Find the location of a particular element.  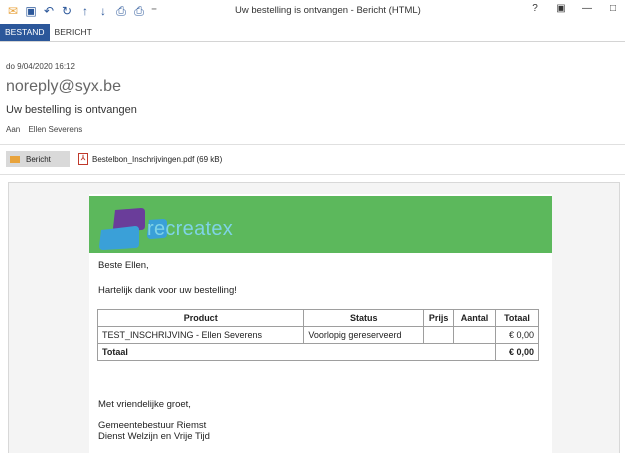

quick-access-toolbar: ✉ ▣ ↶ ↻ ↑ ↓ ⎙ ⎙ ⁼ is located at coordinates (82, 11).